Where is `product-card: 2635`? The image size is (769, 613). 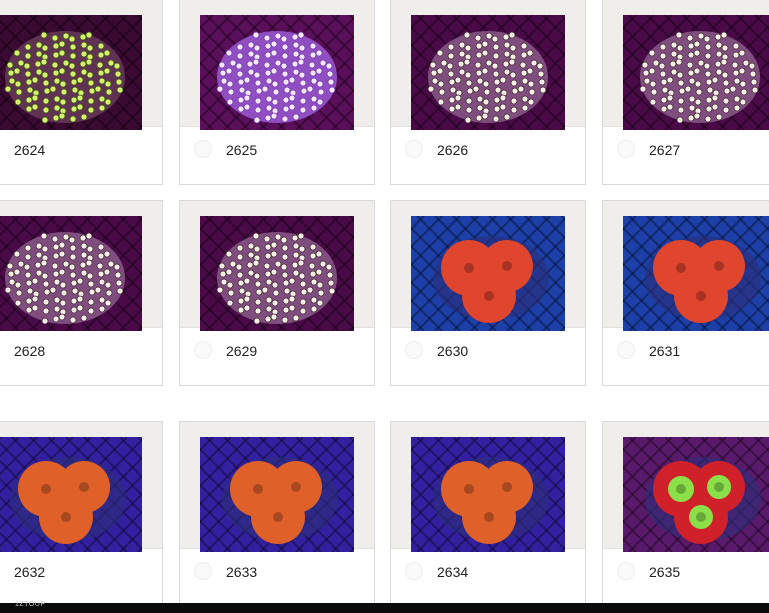 product-card: 2635 is located at coordinates (685, 514).